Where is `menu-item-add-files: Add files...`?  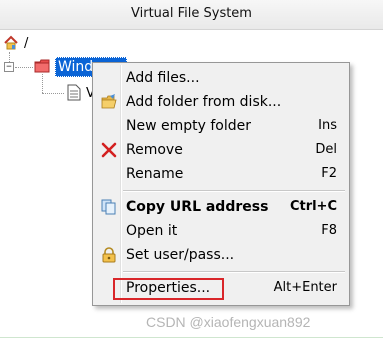
menu-item-add-files: Add files... is located at coordinates (221, 78).